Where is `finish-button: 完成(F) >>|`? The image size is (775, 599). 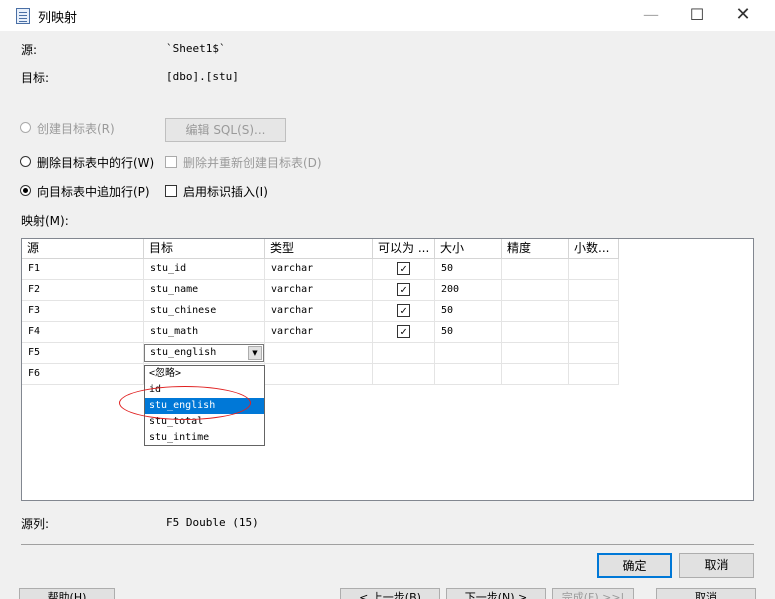
finish-button: 完成(F) >>| is located at coordinates (593, 593).